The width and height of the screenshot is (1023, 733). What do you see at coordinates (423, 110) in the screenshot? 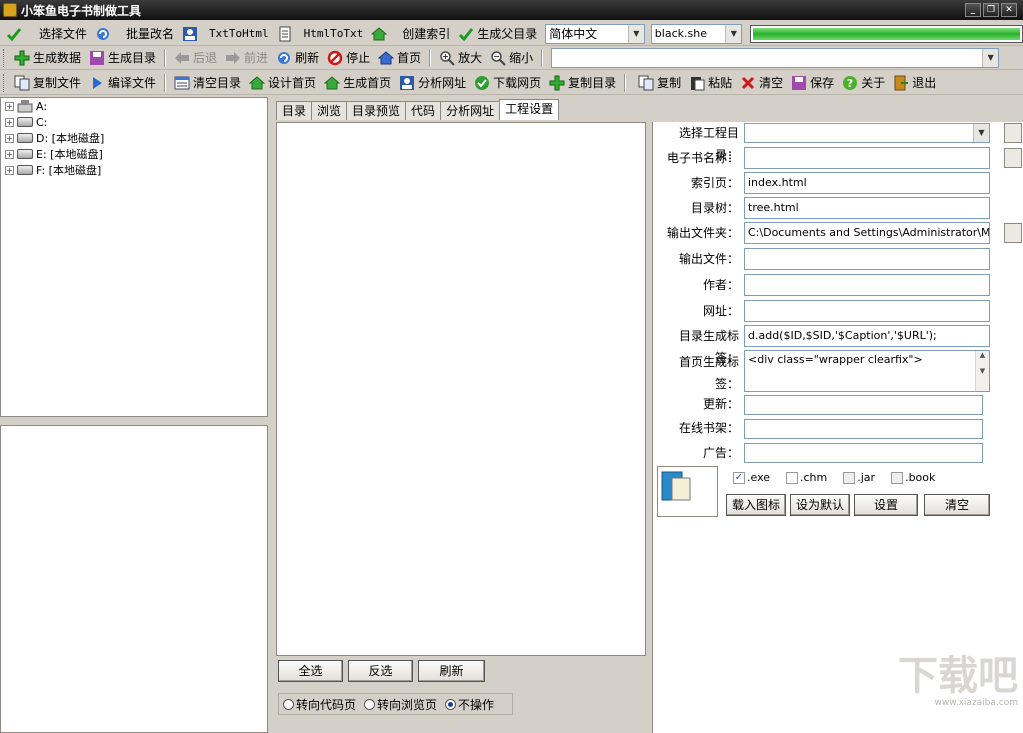
I see `tab-code: 代码` at bounding box center [423, 110].